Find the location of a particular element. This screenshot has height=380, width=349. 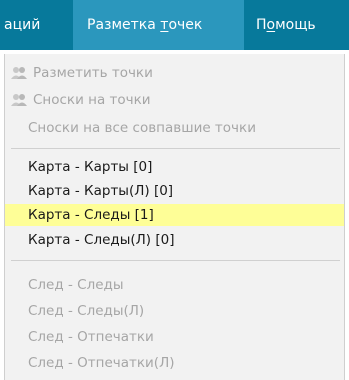

menu-option-map-maps: Карта - Карты [0] is located at coordinates (174, 167).